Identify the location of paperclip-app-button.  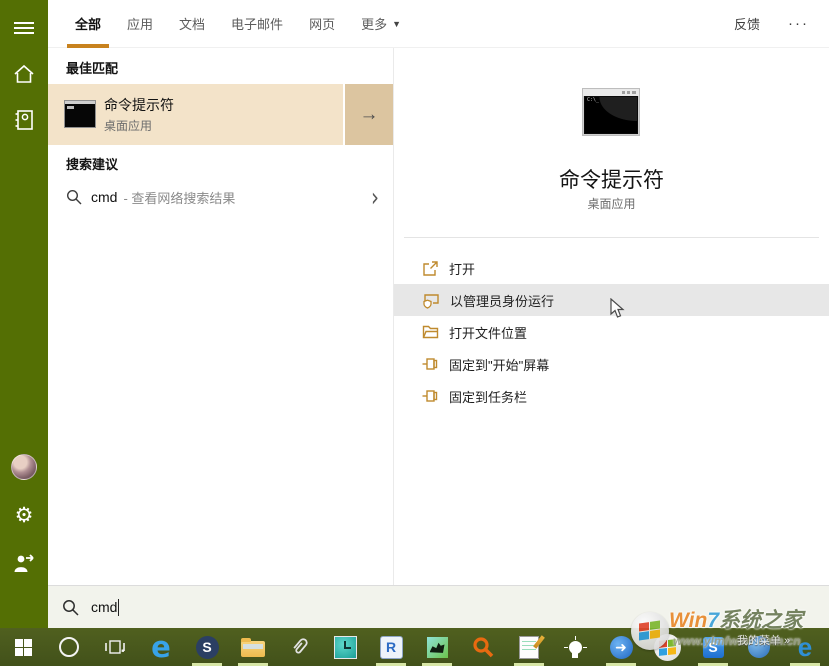
(299, 647).